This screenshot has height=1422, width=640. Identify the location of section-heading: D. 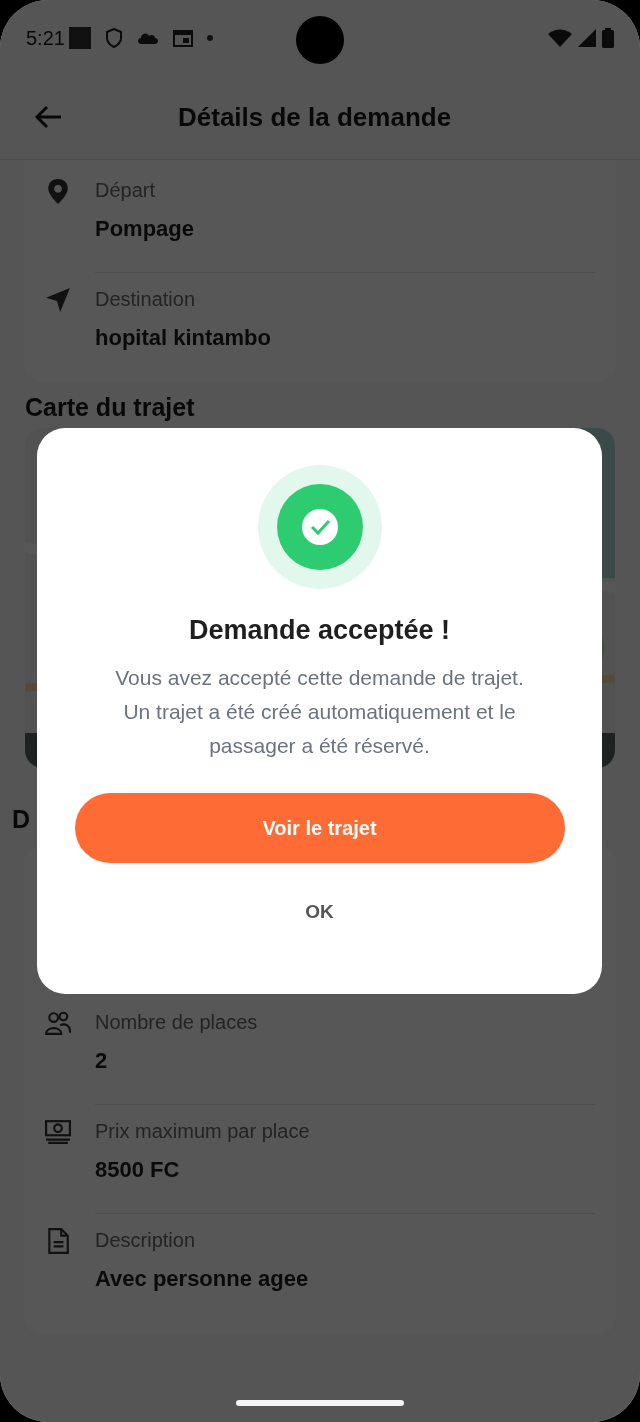
(21, 819).